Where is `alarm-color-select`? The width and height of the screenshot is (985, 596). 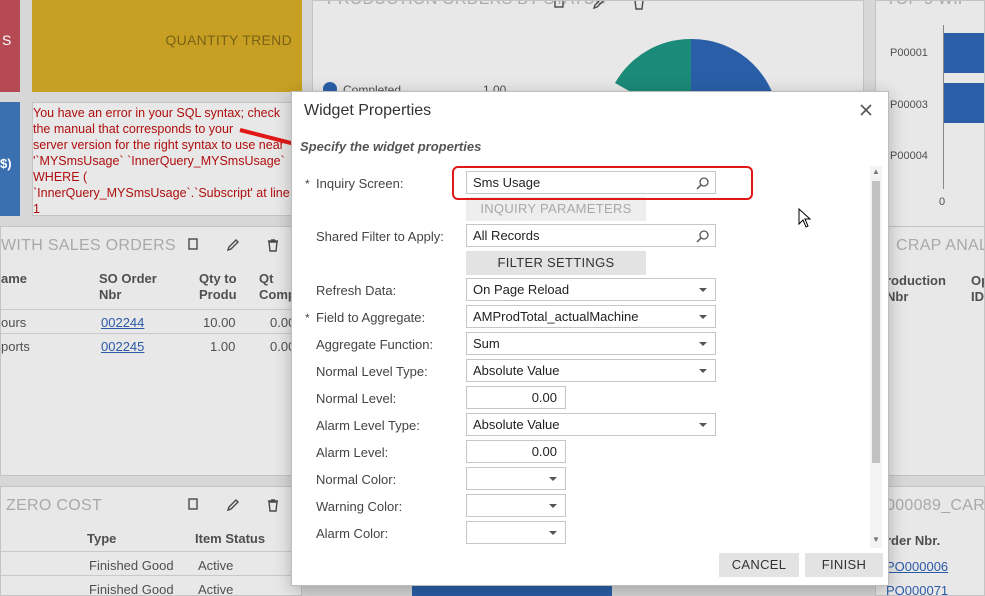
alarm-color-select is located at coordinates (516, 532).